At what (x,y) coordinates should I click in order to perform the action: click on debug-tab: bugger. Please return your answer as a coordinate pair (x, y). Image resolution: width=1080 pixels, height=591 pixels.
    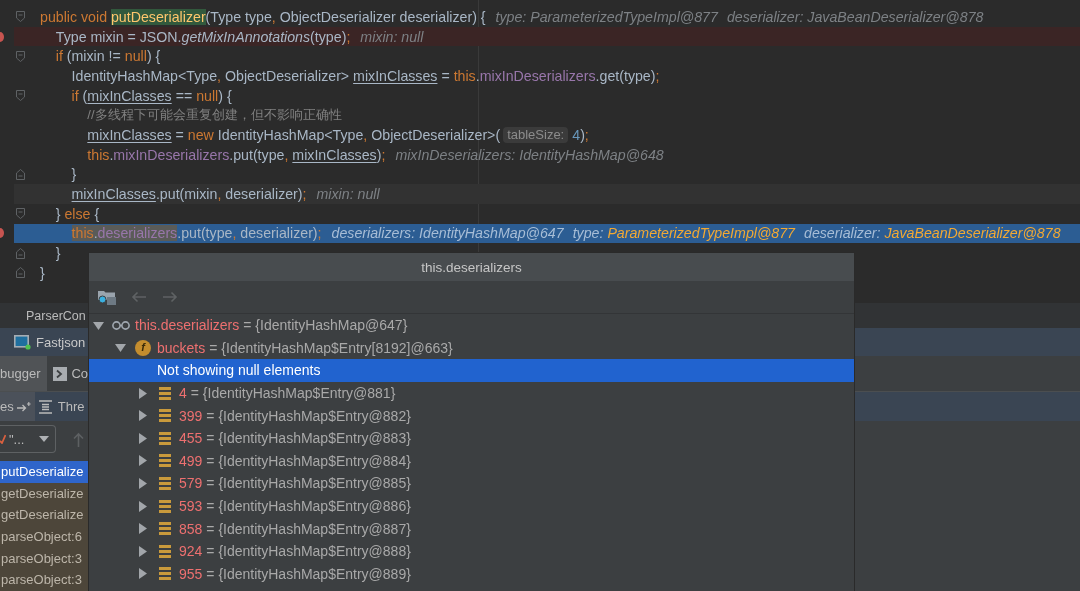
    Looking at the image, I should click on (24, 373).